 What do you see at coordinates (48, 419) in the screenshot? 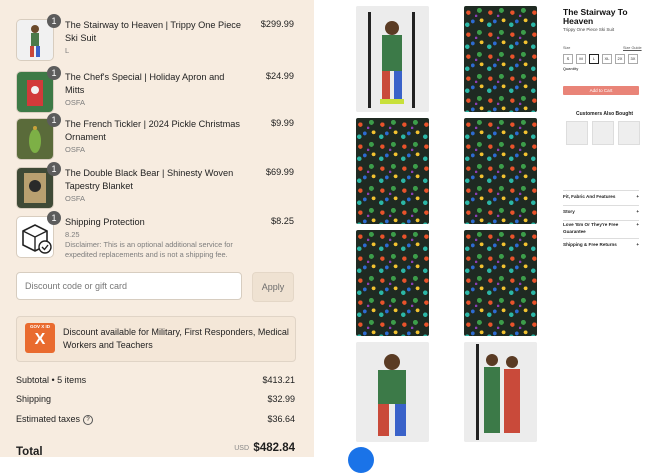
I see `taxes-label: Estimated taxes` at bounding box center [48, 419].